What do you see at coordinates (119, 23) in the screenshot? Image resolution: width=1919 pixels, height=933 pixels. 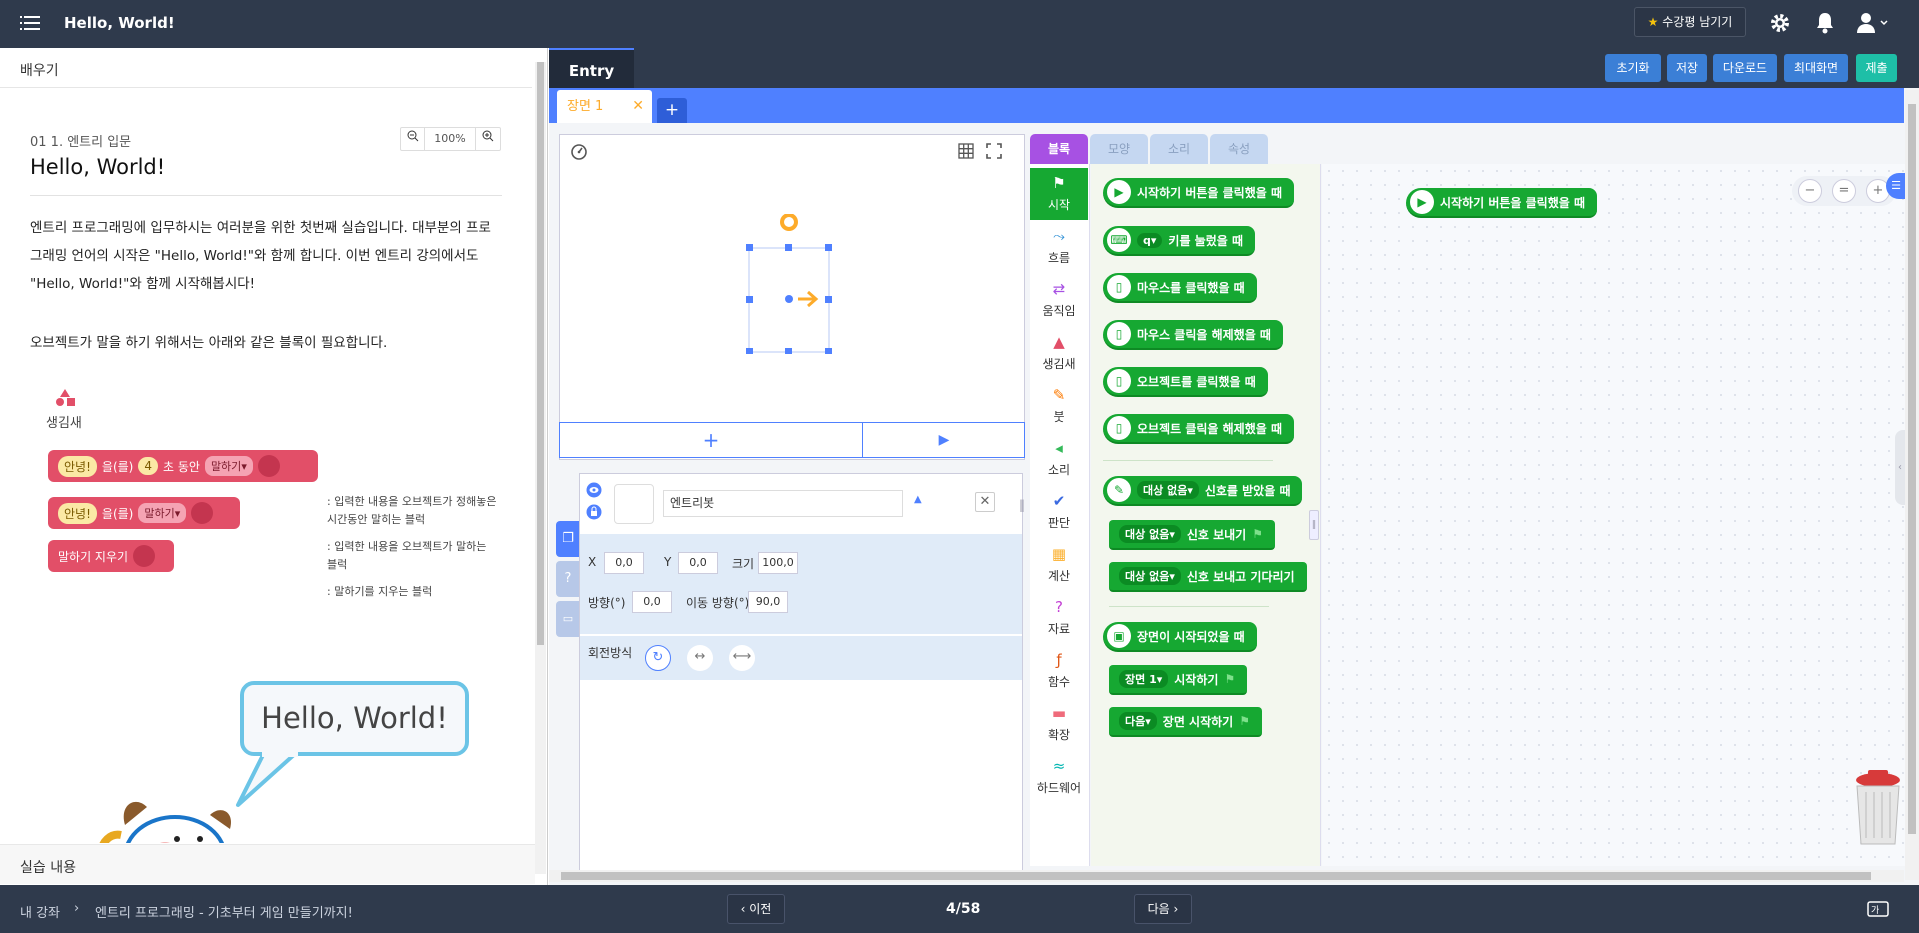 I see `page-title: Hello, World!` at bounding box center [119, 23].